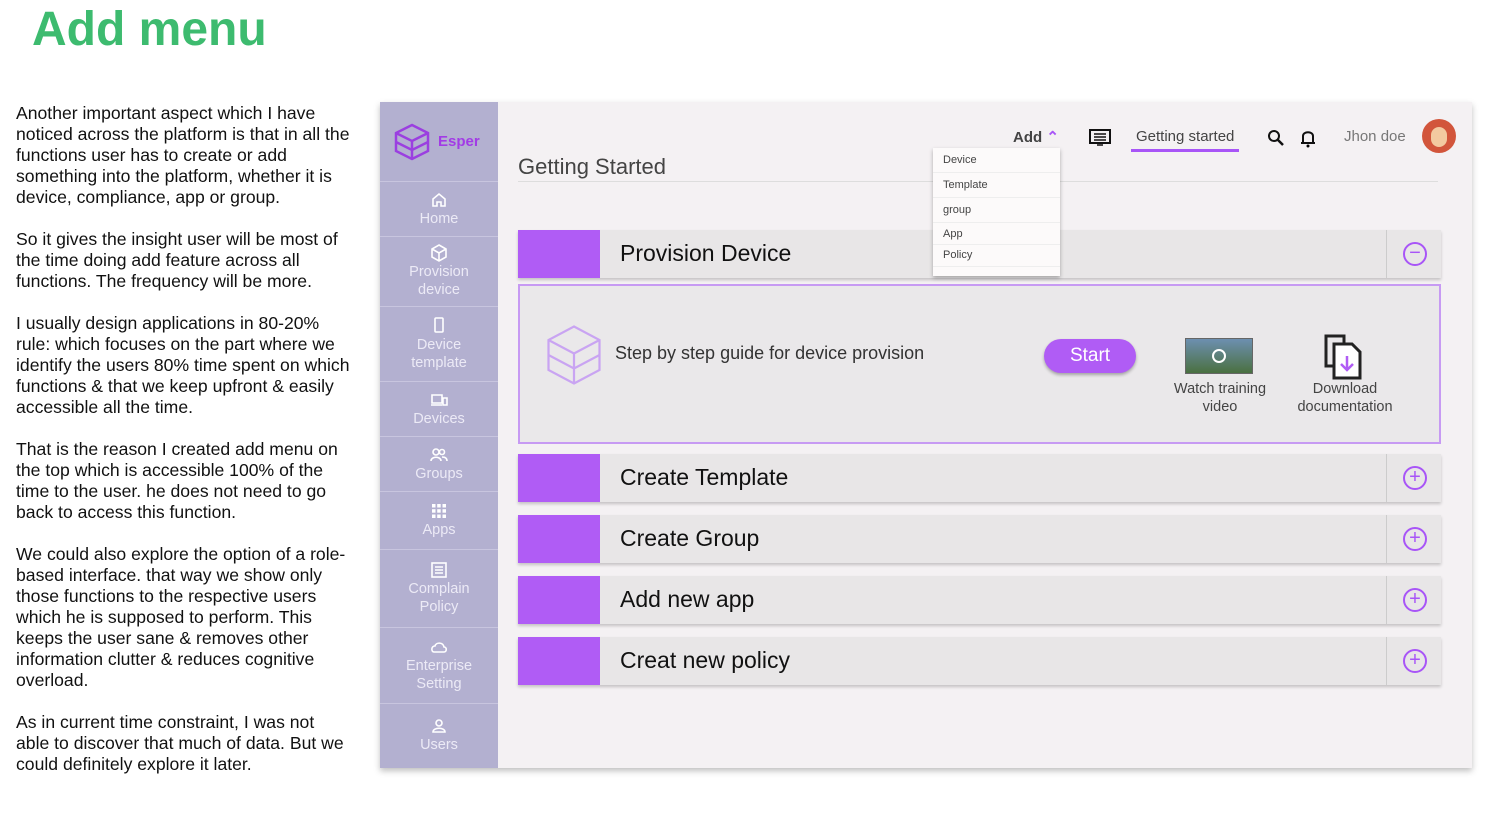 The image size is (1500, 826). I want to click on chevron-up-icon: ⌃, so click(1052, 137).